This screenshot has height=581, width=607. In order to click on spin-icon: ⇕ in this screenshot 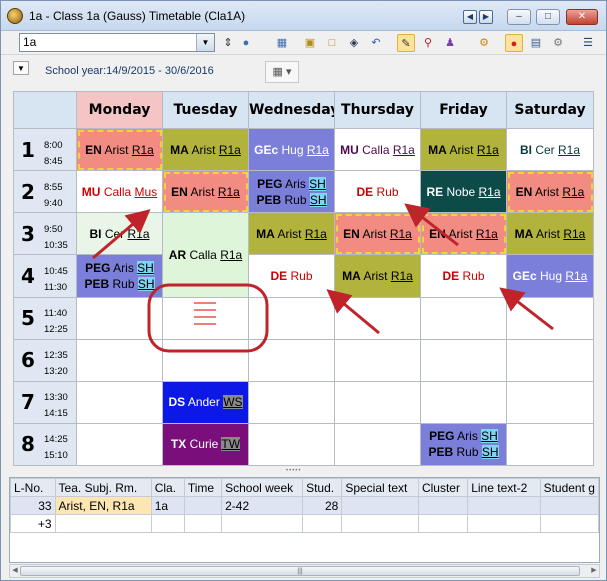, I will do `click(228, 43)`.